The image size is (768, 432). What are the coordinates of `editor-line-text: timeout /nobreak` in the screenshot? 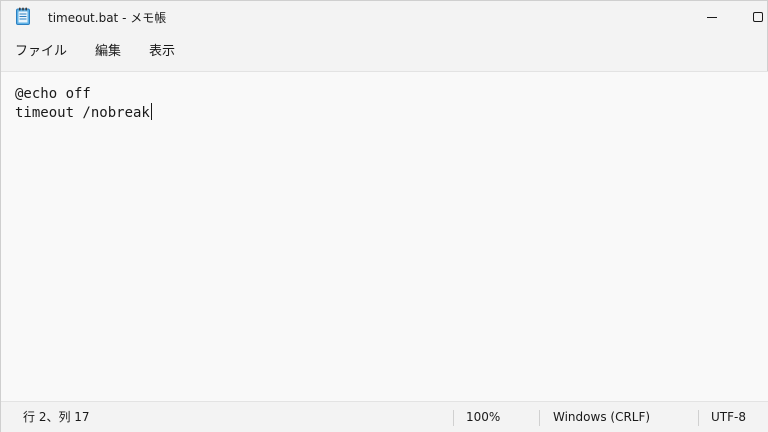 It's located at (82, 113).